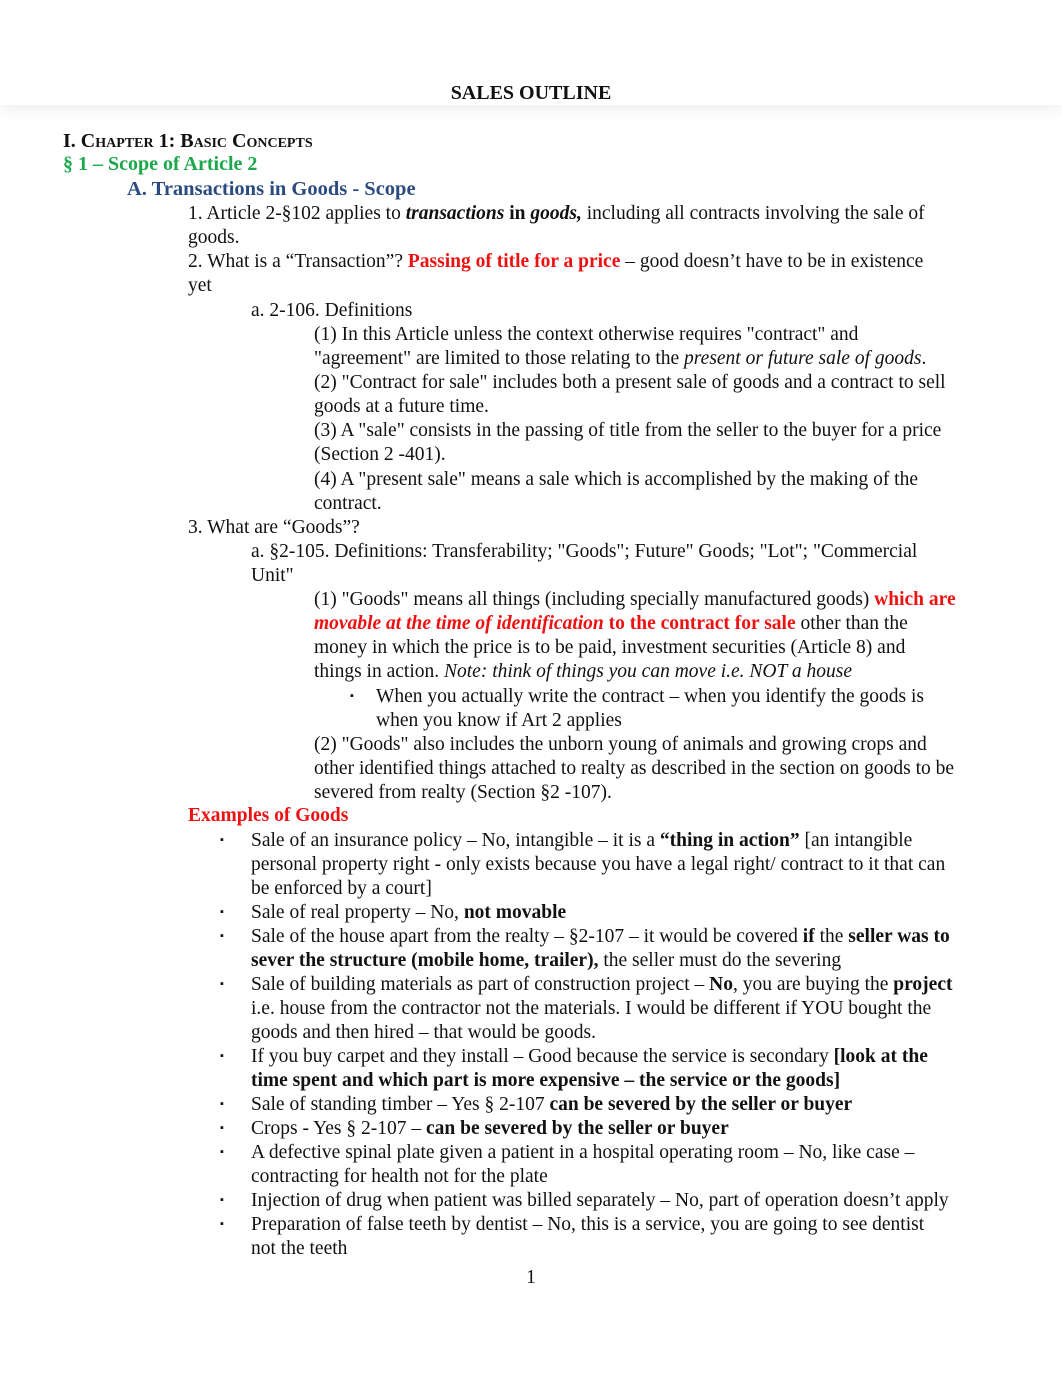  I want to click on examples-heading: Examples of Goods, so click(268, 815).